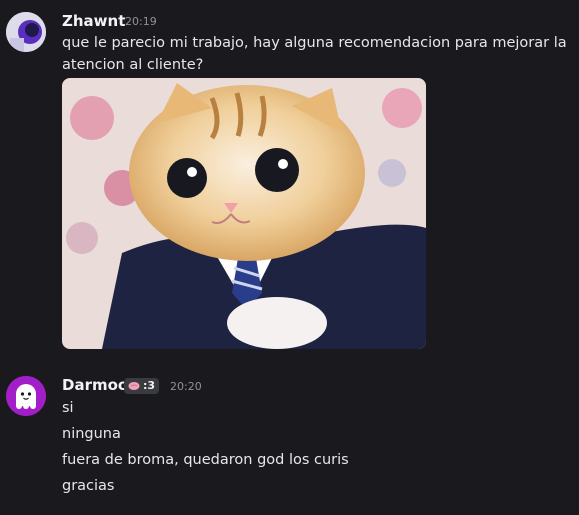 The image size is (579, 515). What do you see at coordinates (93, 21) in the screenshot?
I see `username-zhawnt: Zhawnt` at bounding box center [93, 21].